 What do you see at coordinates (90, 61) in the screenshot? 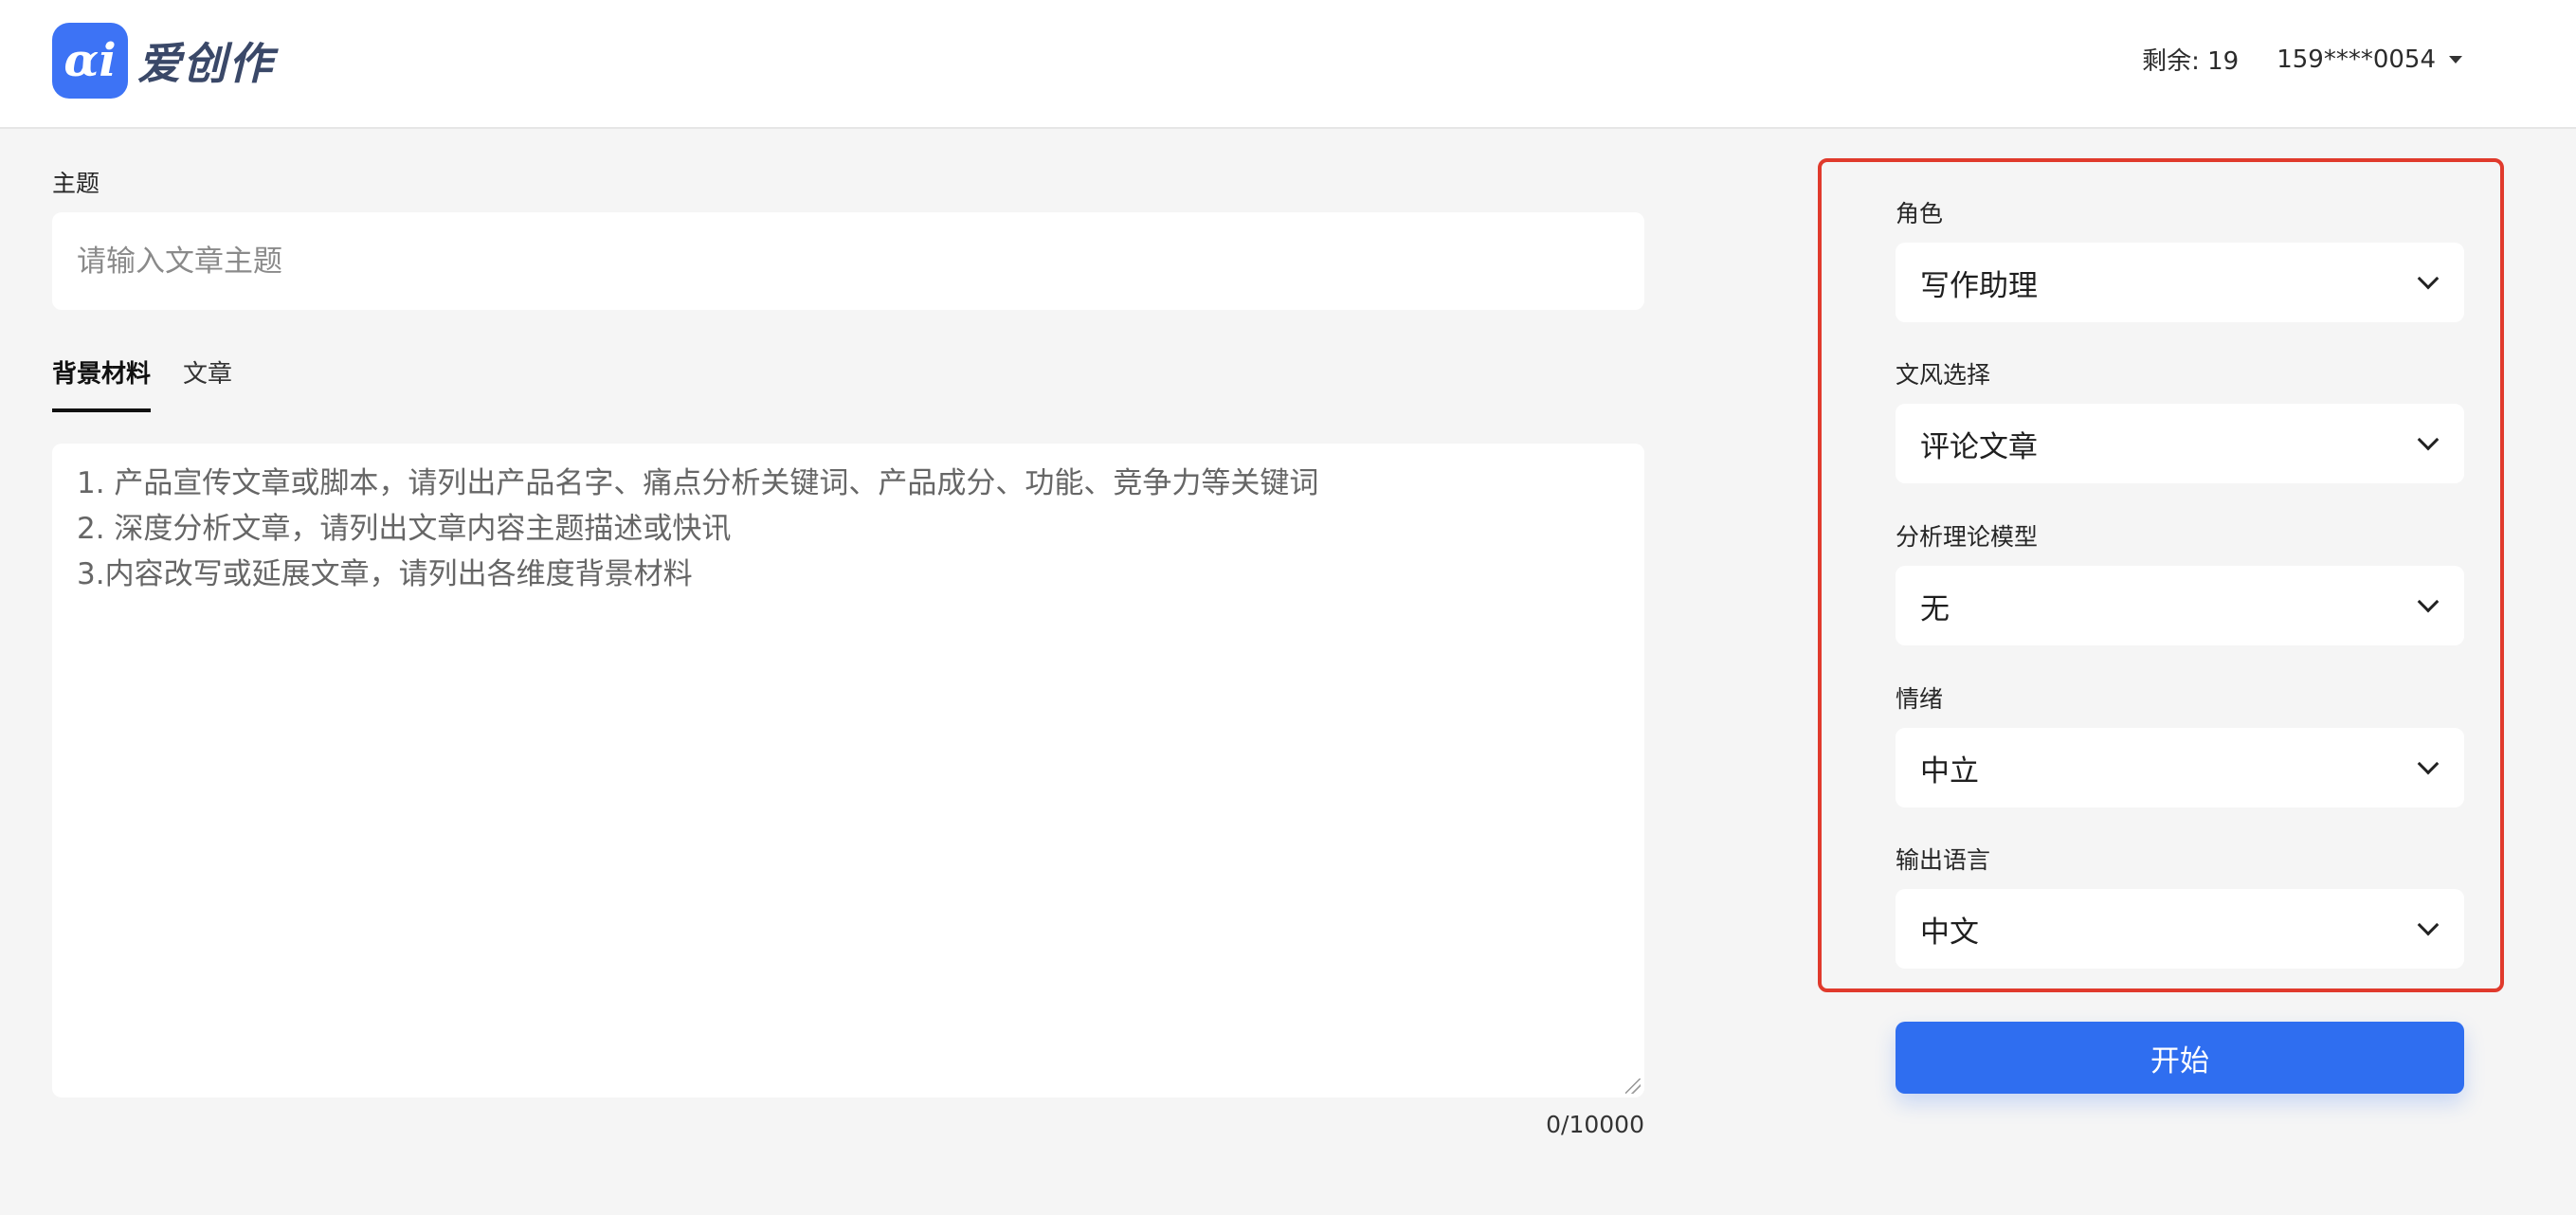
I see `logo-icon: αi` at bounding box center [90, 61].